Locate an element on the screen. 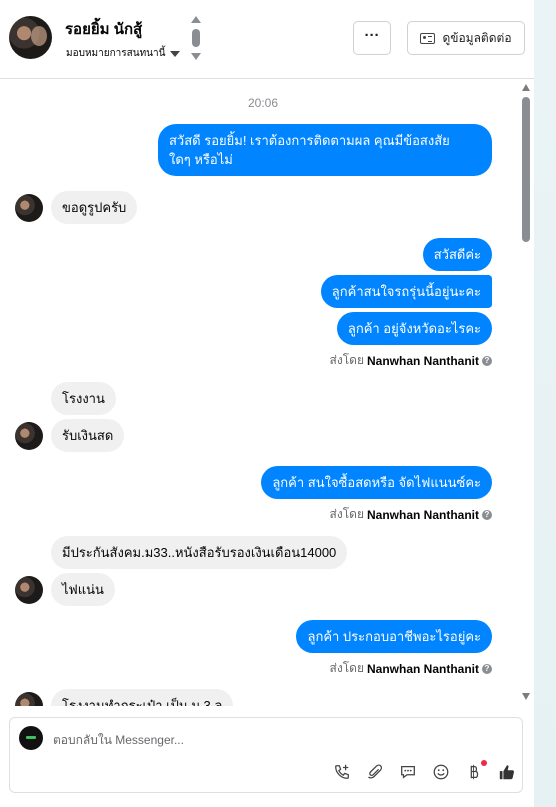  scroll-up-icon is located at coordinates (526, 87).